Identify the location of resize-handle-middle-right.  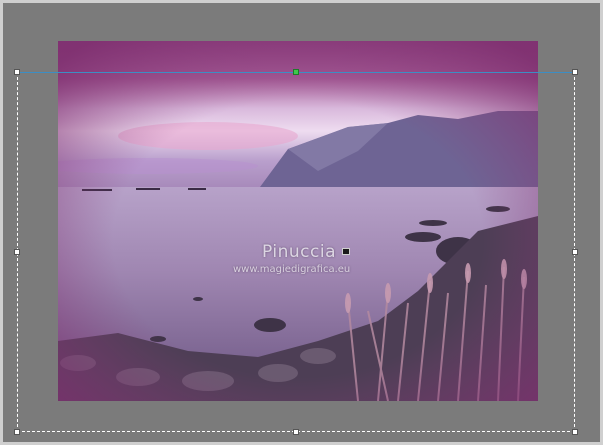
(575, 252).